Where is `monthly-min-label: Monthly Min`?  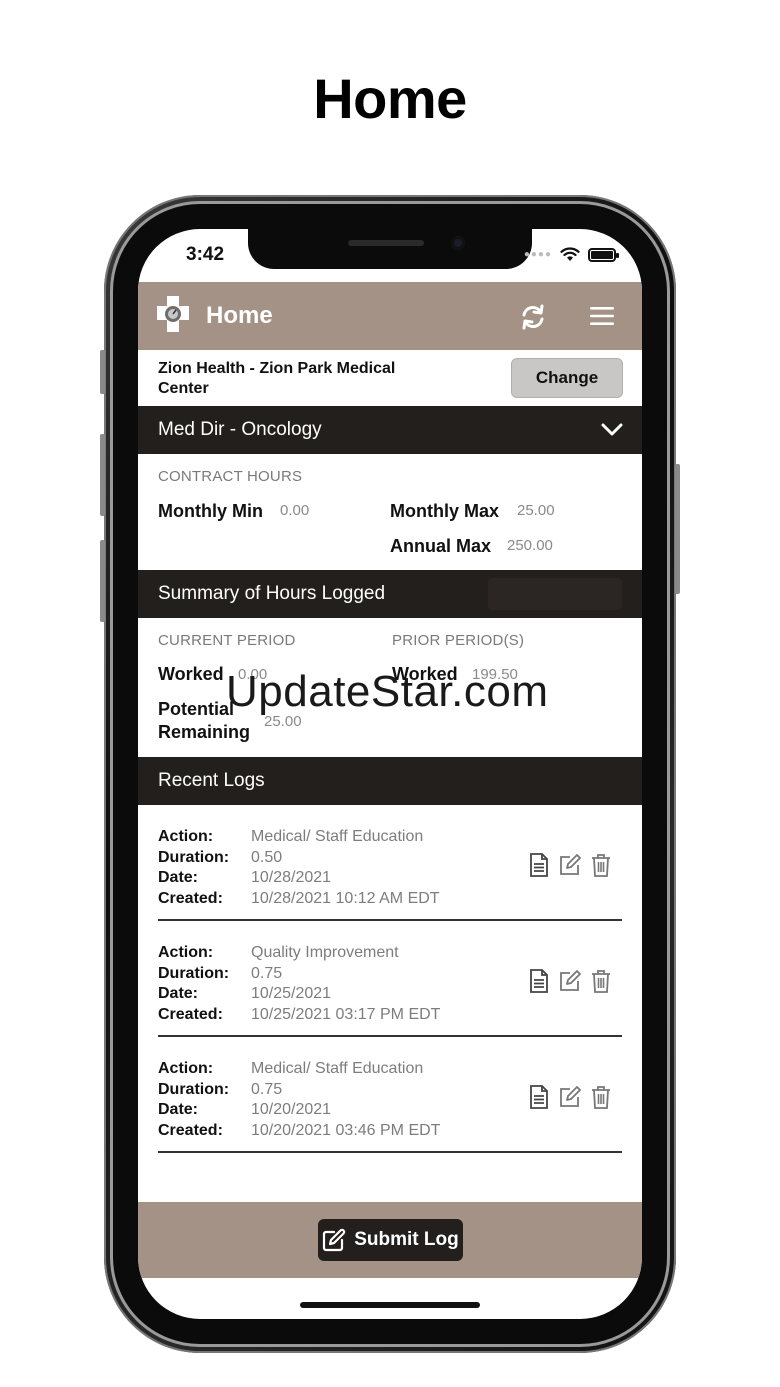
monthly-min-label: Monthly Min is located at coordinates (210, 511).